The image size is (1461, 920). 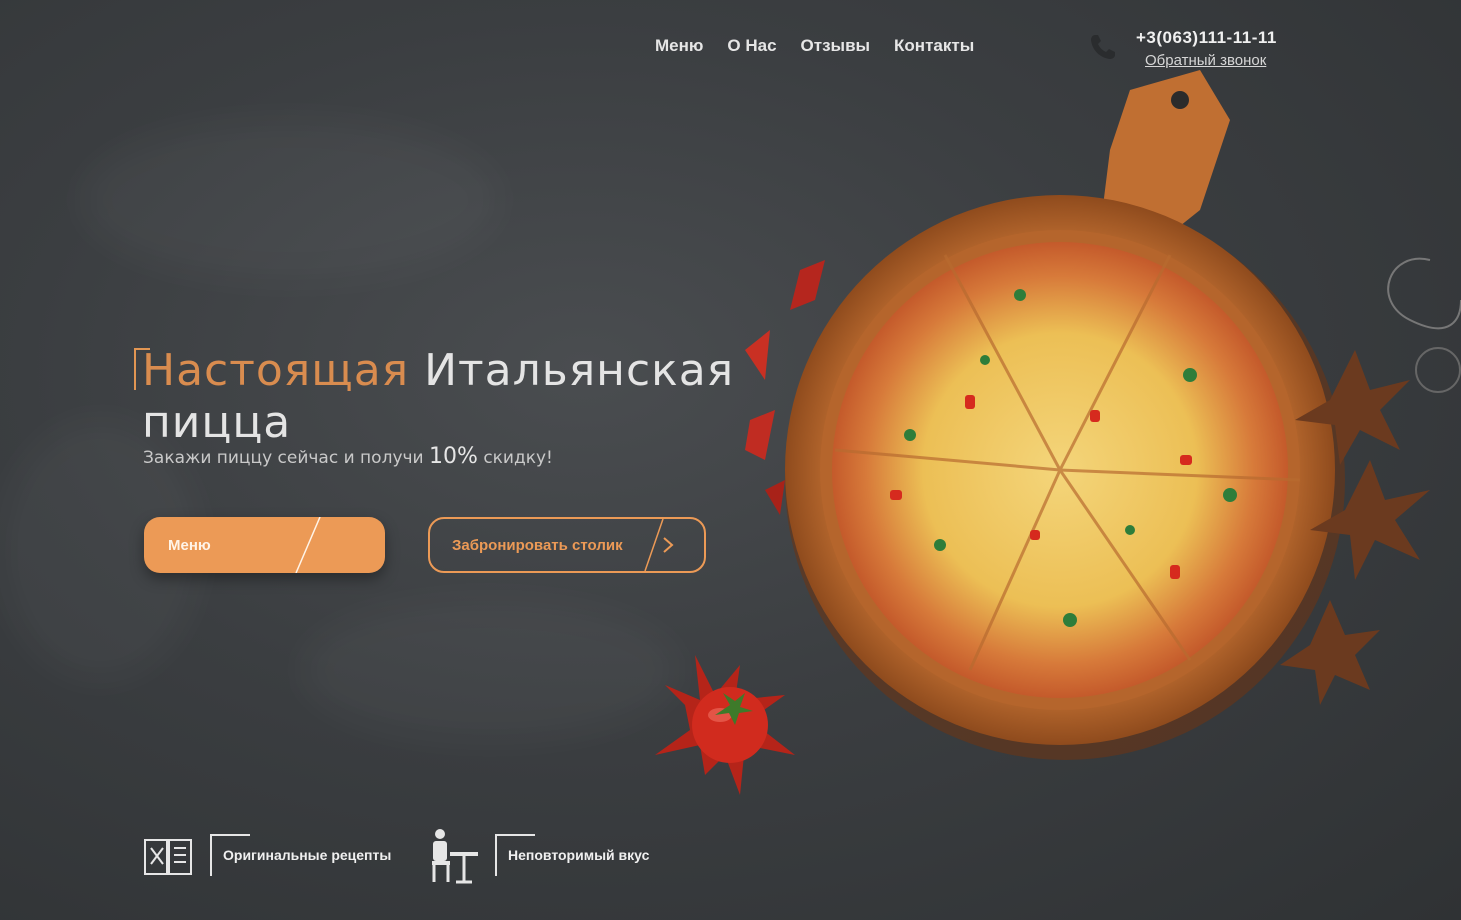 I want to click on hero-subtitle-before: Закажи пиццу сейчас и получи, so click(x=283, y=458).